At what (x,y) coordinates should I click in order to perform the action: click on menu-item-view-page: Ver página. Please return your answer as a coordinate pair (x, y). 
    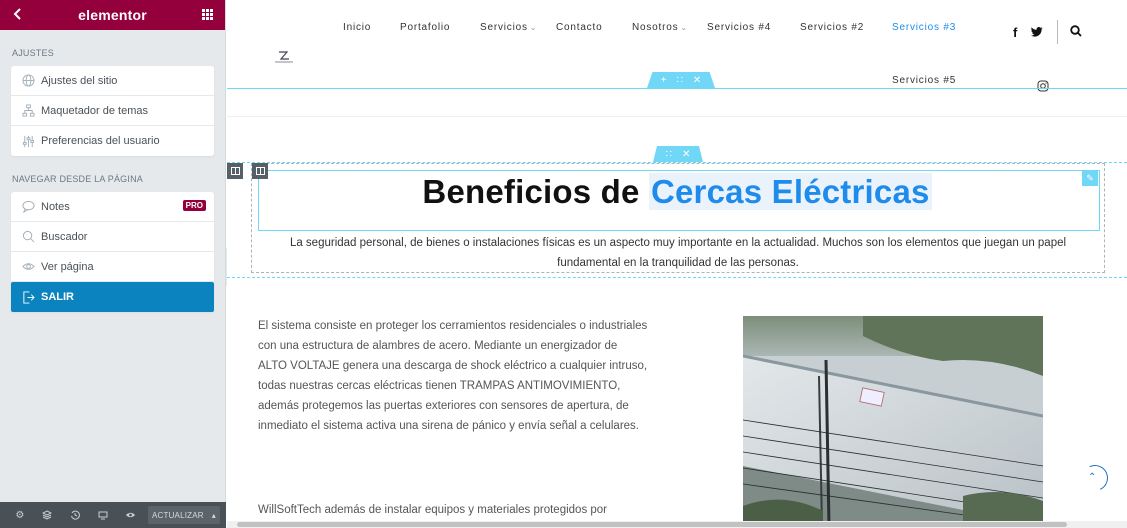
    Looking at the image, I should click on (112, 267).